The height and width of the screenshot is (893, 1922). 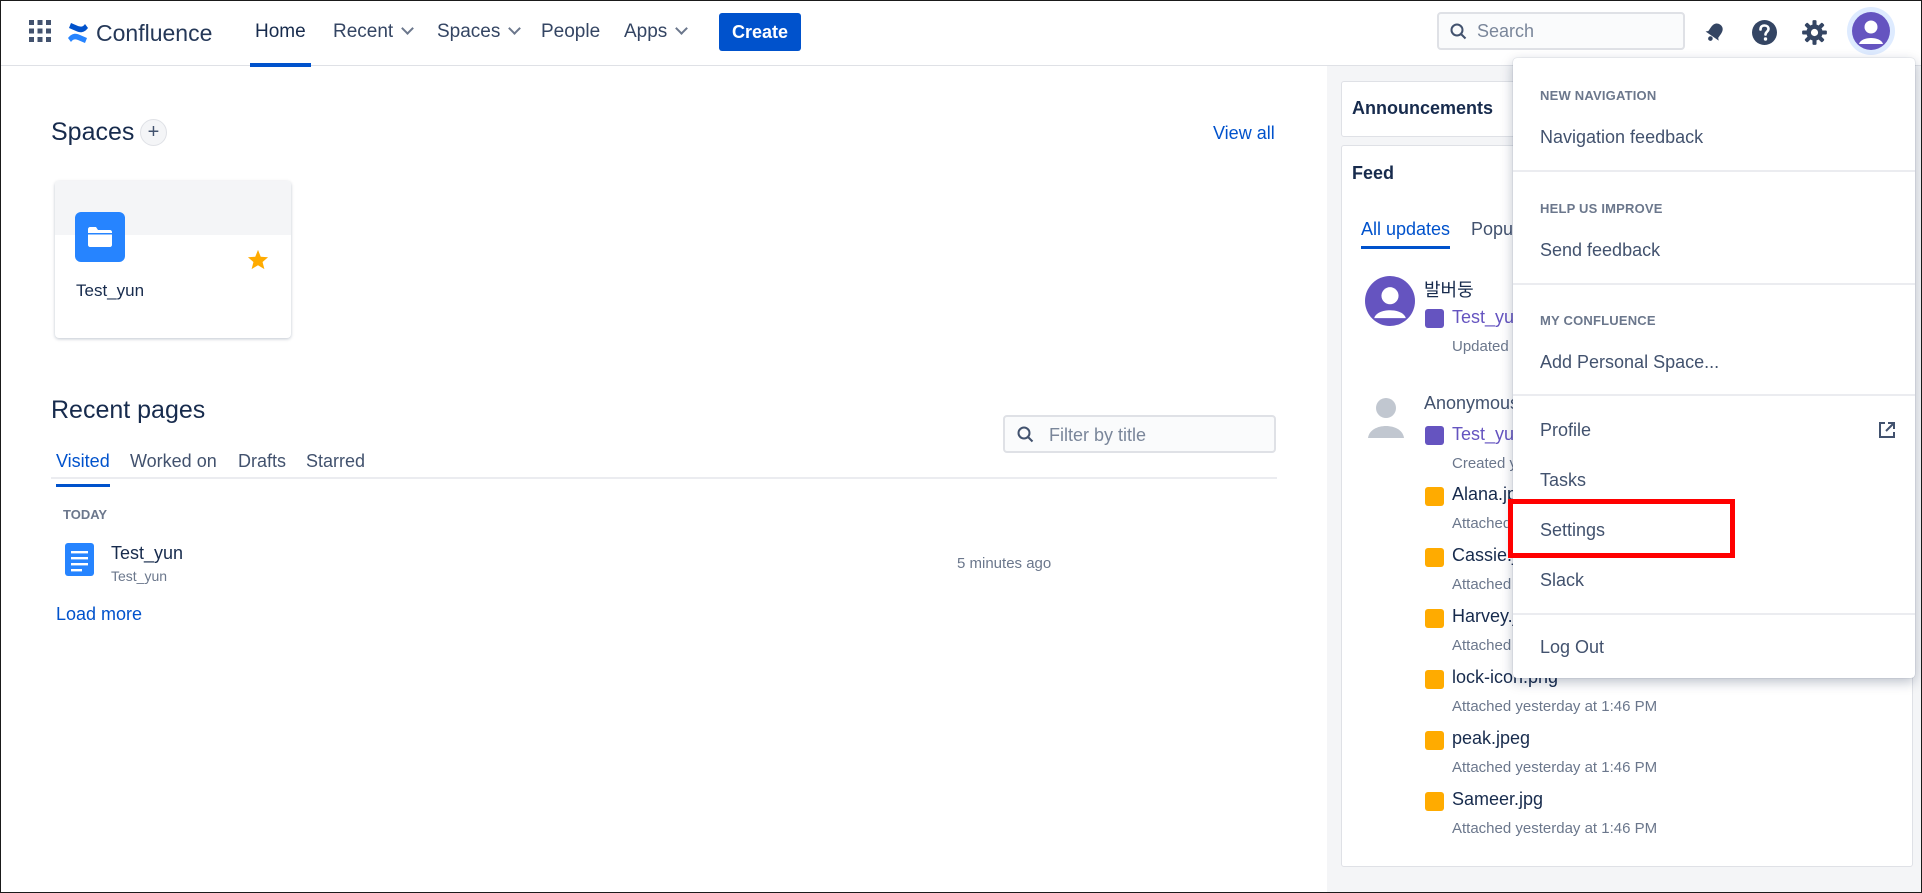 I want to click on confluence-logo: Confluence, so click(x=139, y=33).